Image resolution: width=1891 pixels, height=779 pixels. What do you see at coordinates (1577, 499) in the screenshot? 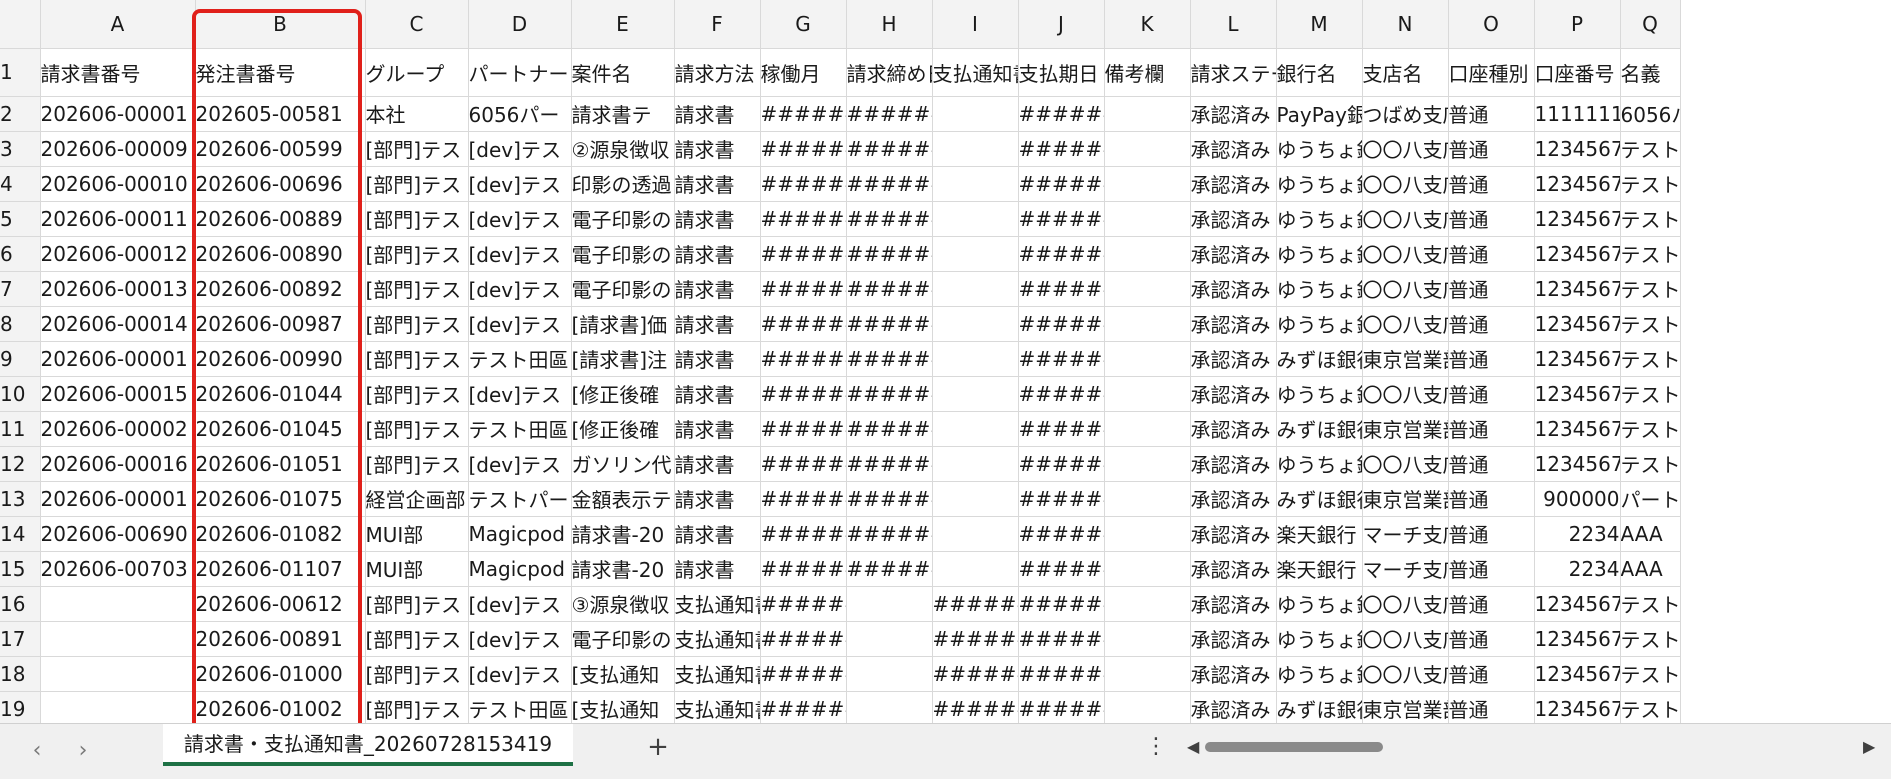
I see `table-cell: 900000` at bounding box center [1577, 499].